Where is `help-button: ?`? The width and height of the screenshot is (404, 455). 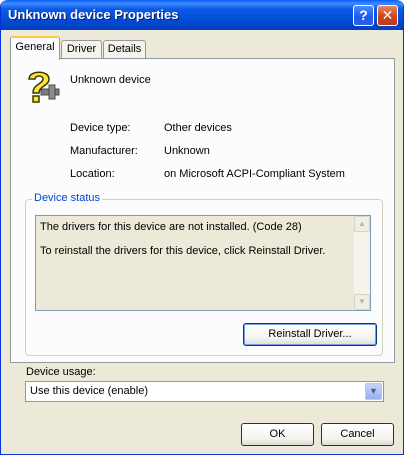
help-button: ? is located at coordinates (363, 15).